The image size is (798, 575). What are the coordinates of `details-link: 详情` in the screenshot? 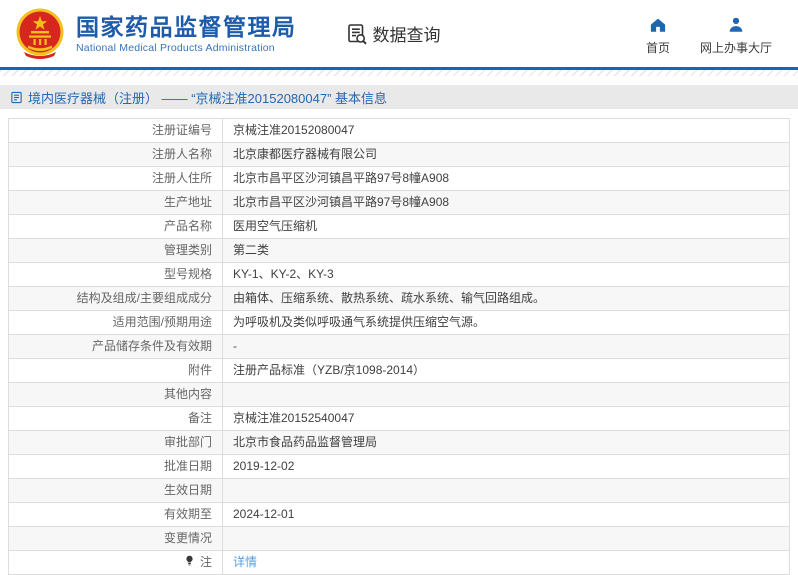 It's located at (245, 562).